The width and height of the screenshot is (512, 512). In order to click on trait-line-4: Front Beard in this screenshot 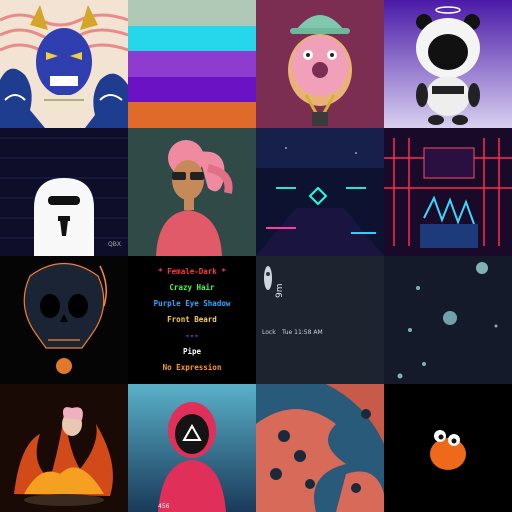, I will do `click(192, 319)`.